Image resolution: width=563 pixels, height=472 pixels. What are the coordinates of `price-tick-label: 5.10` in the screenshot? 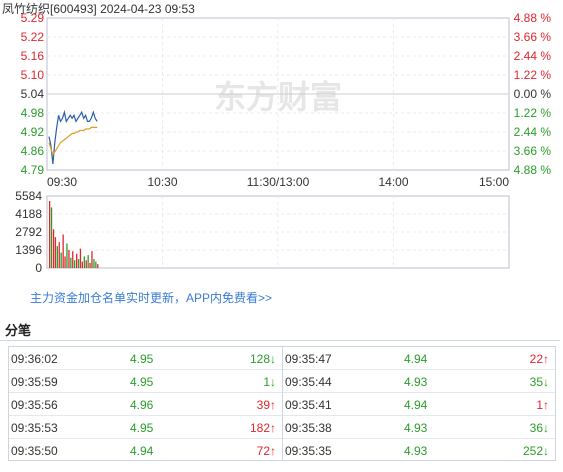 It's located at (33, 75).